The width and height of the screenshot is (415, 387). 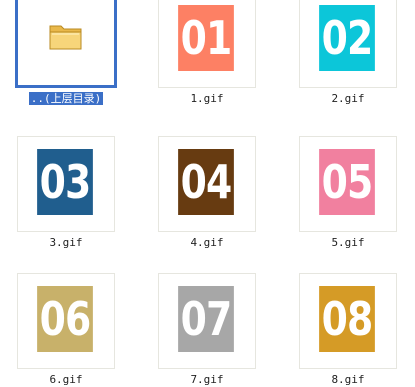 I want to click on thumbnail-frame: 07, so click(x=207, y=321).